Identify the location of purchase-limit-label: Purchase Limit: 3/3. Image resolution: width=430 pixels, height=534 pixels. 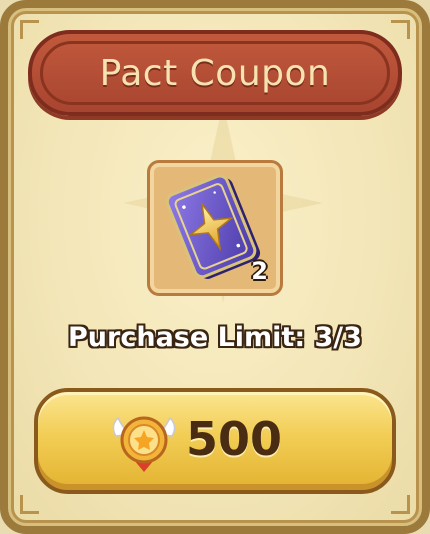
(215, 337).